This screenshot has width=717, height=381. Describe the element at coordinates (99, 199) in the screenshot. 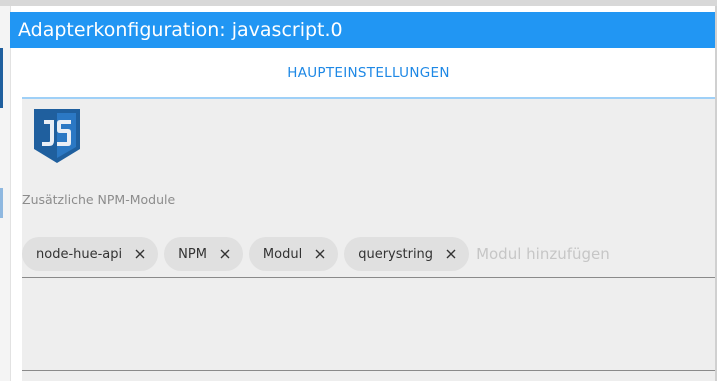

I see `npm-modules-label: Zusätzliche NPM-Module` at that location.